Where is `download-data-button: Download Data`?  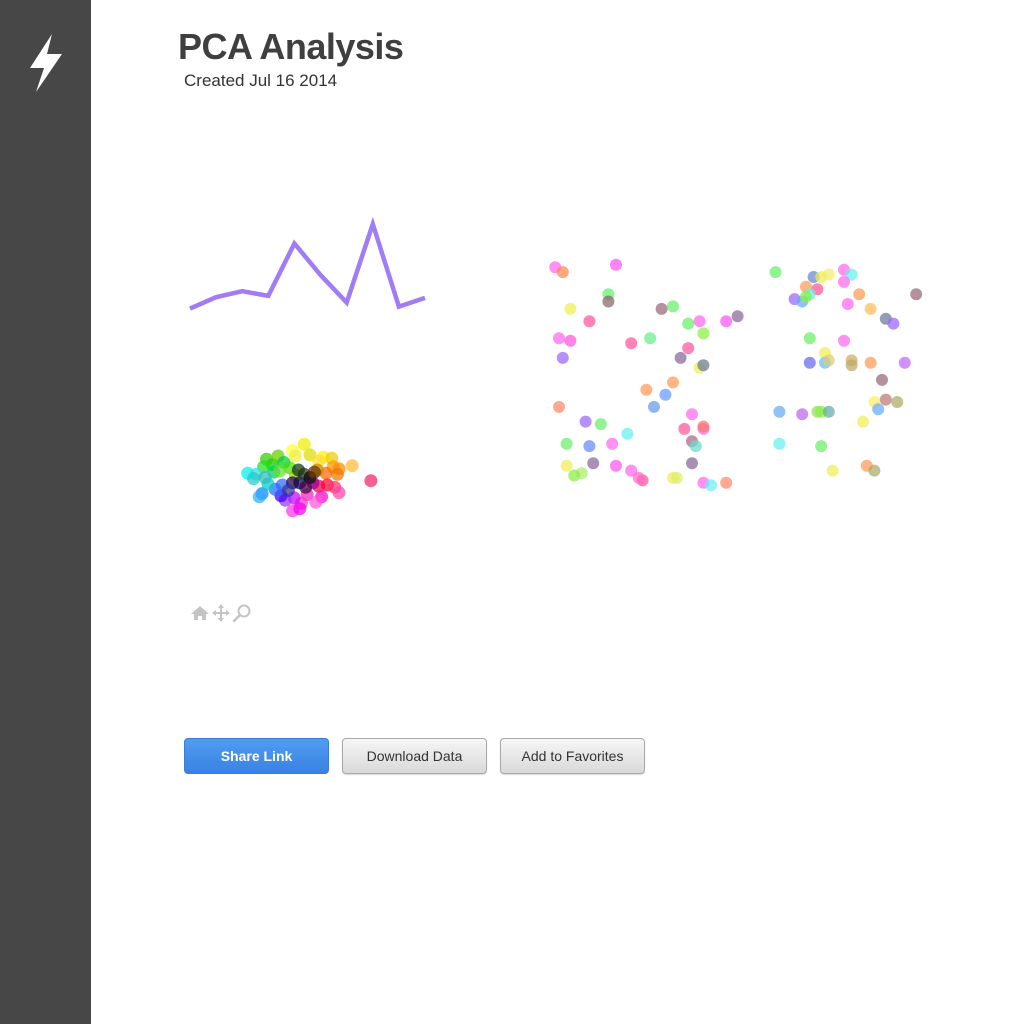
download-data-button: Download Data is located at coordinates (414, 756).